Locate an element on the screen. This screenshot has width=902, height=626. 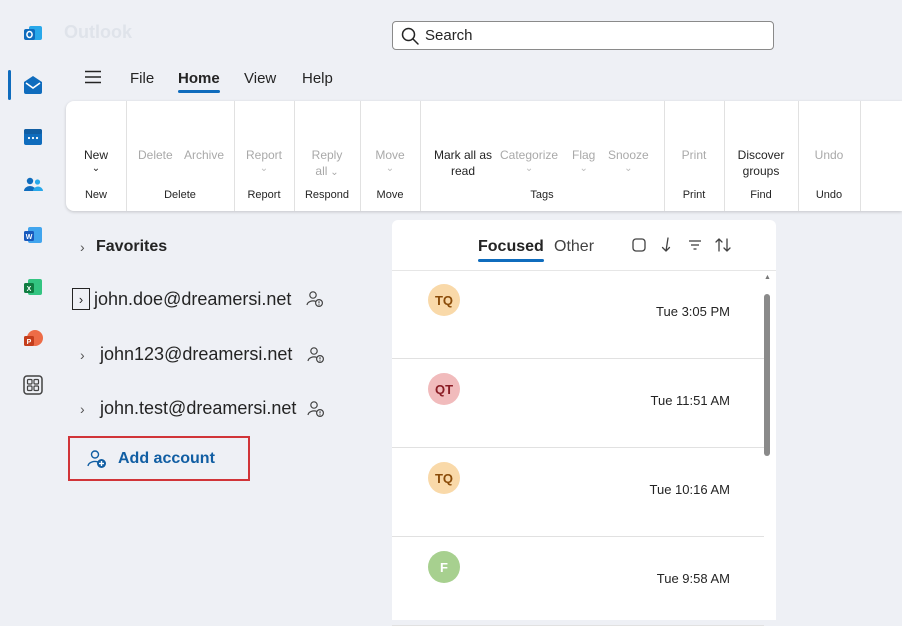
avatar: TQ is located at coordinates (444, 300).